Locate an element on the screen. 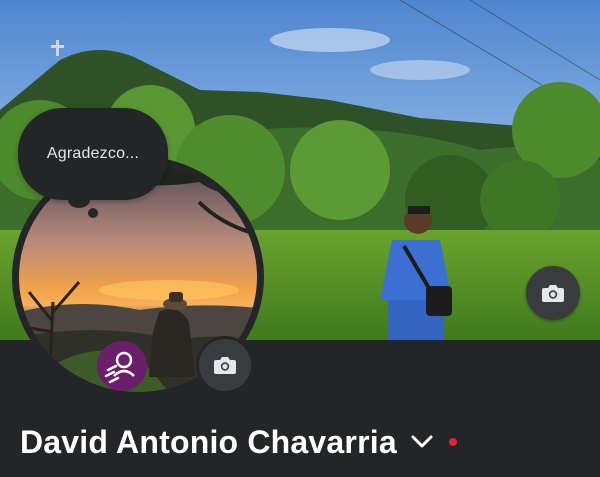 This screenshot has width=600, height=477. cover-camera-button is located at coordinates (553, 293).